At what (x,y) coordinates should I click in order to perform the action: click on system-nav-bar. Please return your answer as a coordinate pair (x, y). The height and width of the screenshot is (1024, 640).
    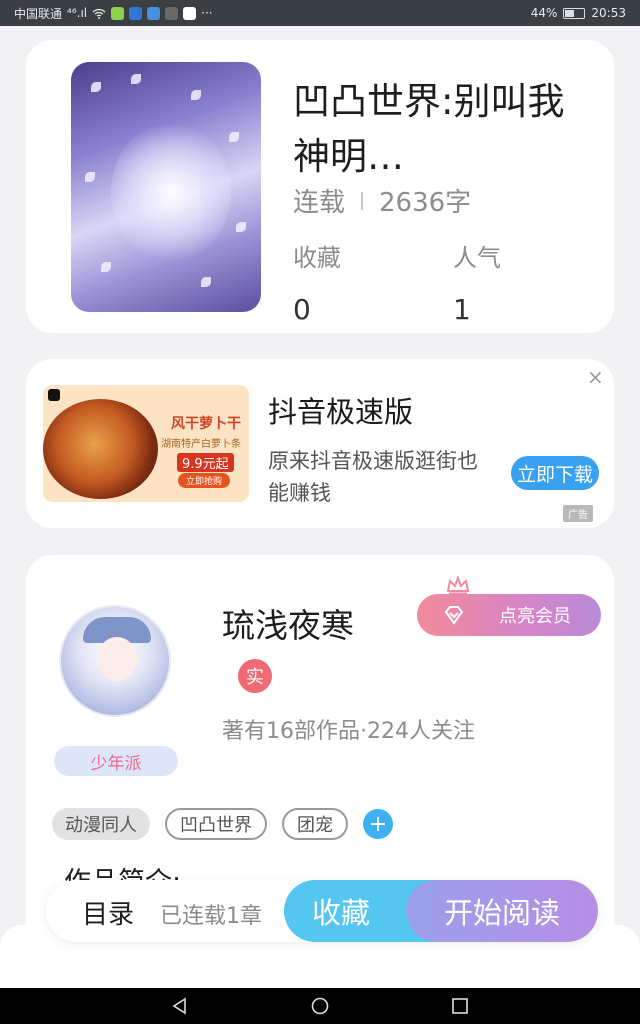
    Looking at the image, I should click on (320, 1006).